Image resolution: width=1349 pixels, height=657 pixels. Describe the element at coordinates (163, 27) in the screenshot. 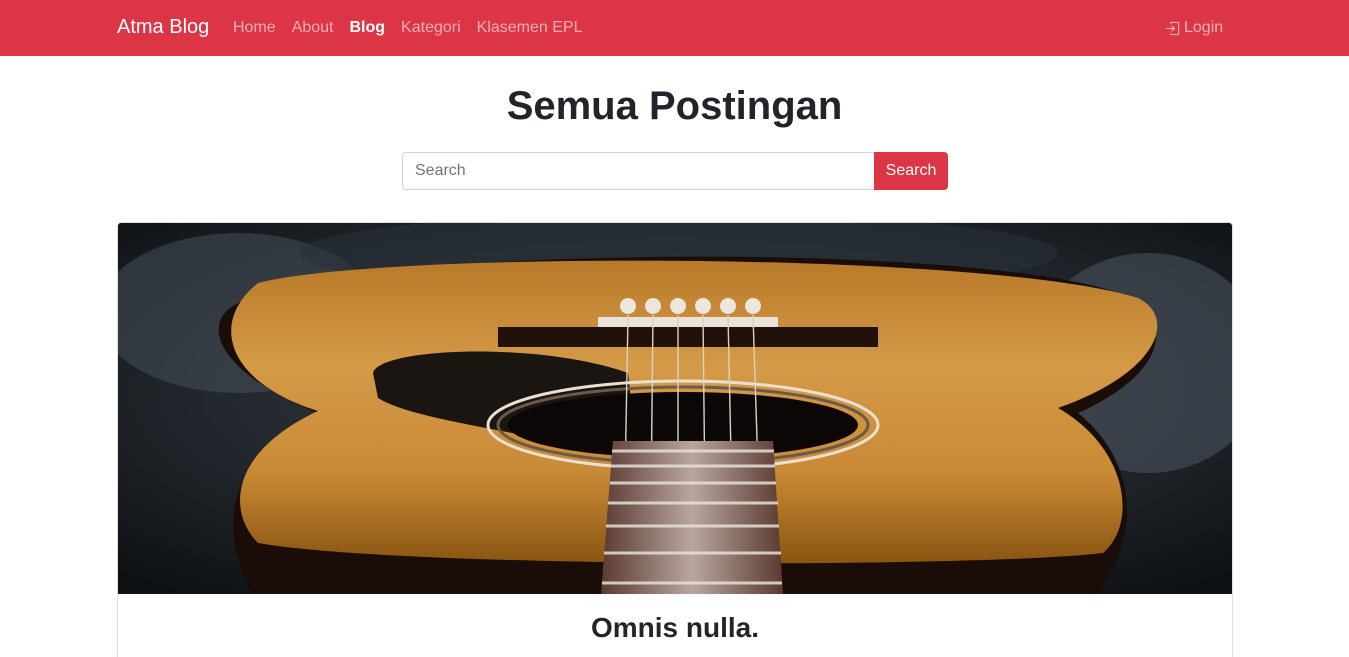

I see `brand-link: Atma Blog` at that location.